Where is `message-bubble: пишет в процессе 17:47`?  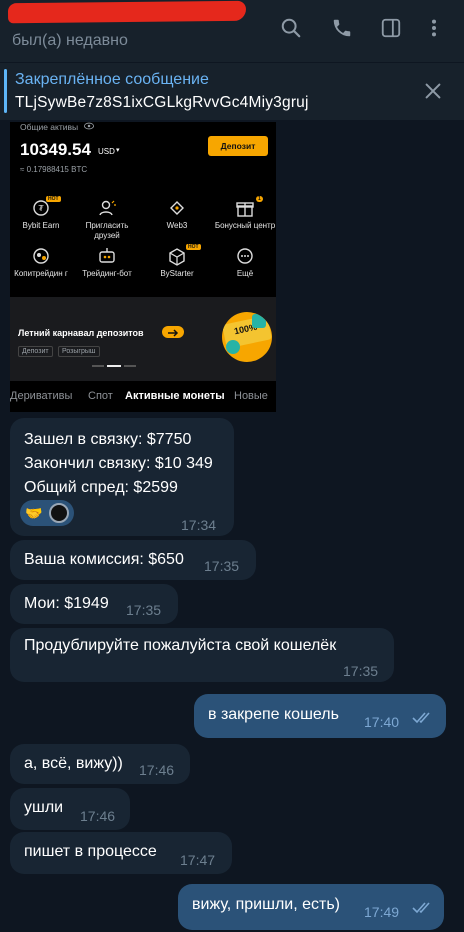 message-bubble: пишет в процессе 17:47 is located at coordinates (121, 853).